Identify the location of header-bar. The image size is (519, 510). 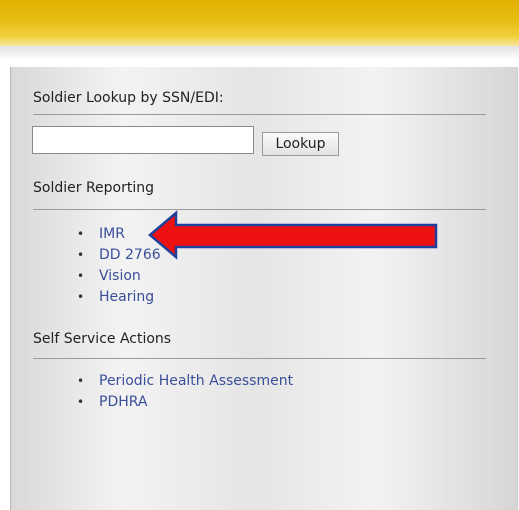
(259, 23).